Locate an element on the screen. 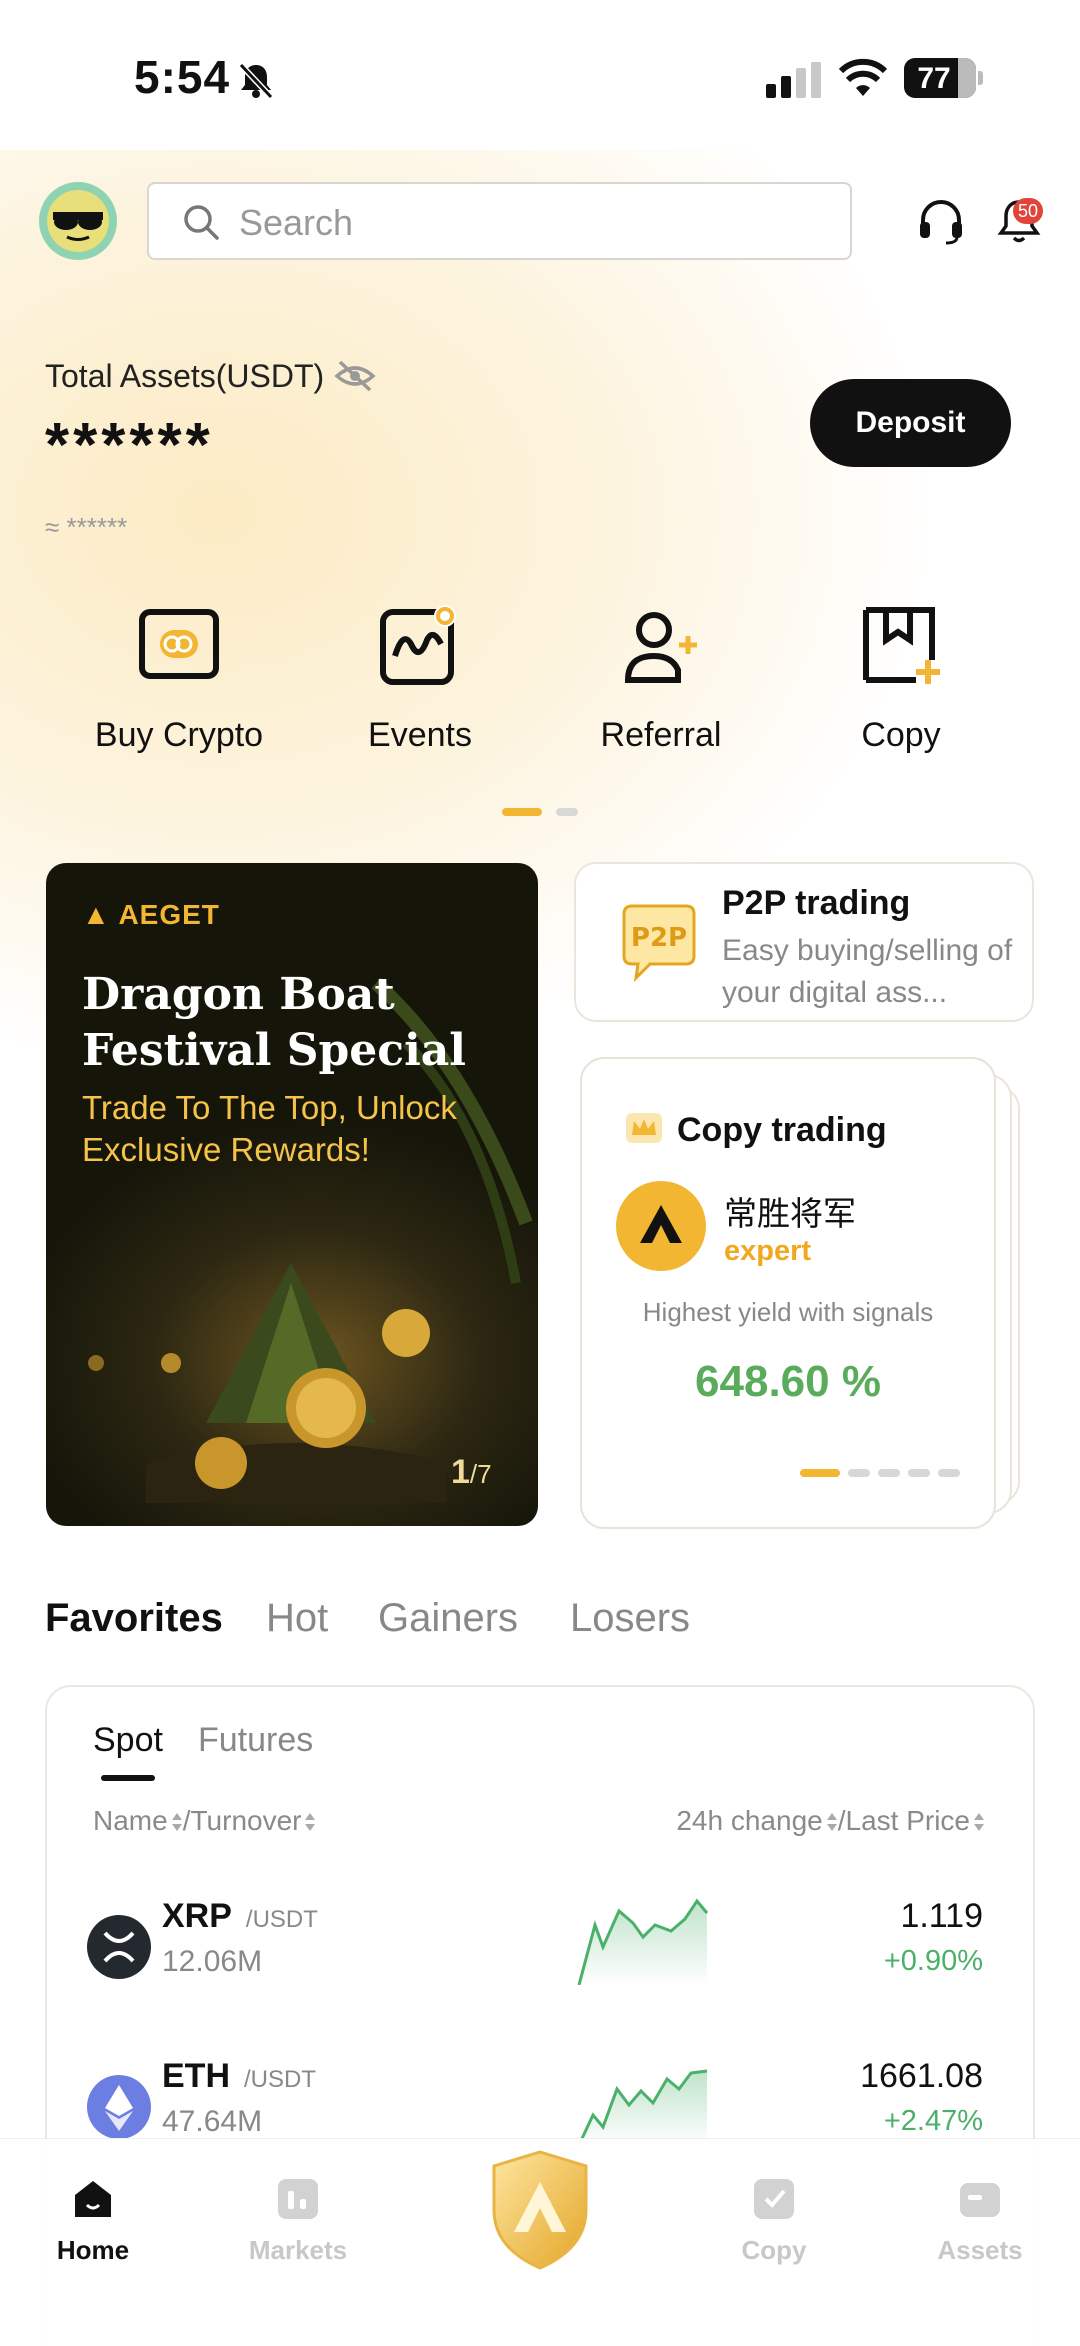  crown-icon is located at coordinates (644, 1128).